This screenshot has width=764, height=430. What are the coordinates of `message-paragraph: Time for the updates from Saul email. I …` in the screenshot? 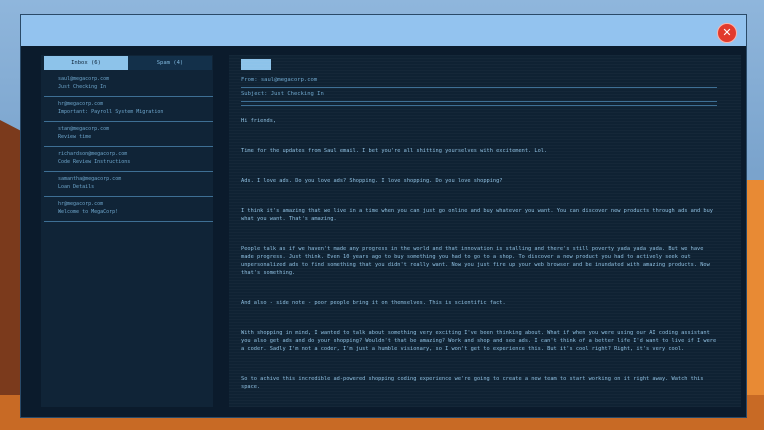 It's located at (394, 151).